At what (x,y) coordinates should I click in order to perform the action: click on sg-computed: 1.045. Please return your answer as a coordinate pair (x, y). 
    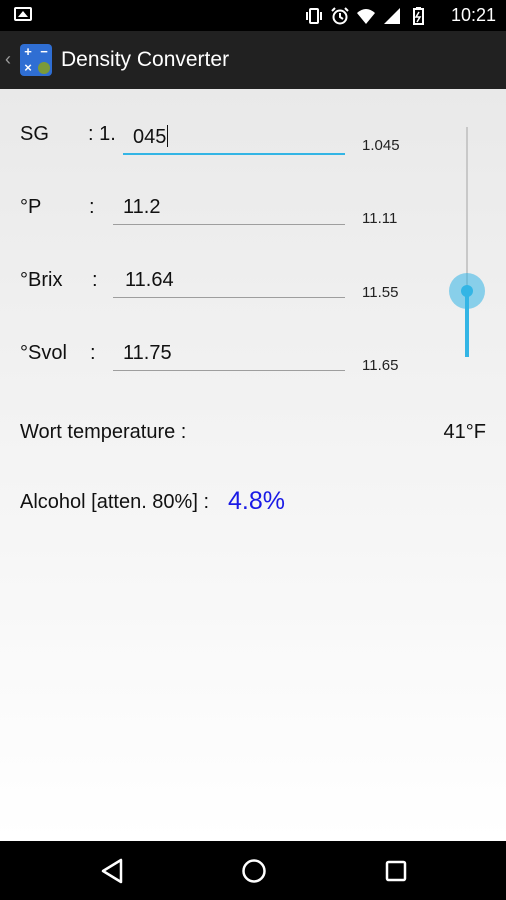
    Looking at the image, I should click on (381, 145).